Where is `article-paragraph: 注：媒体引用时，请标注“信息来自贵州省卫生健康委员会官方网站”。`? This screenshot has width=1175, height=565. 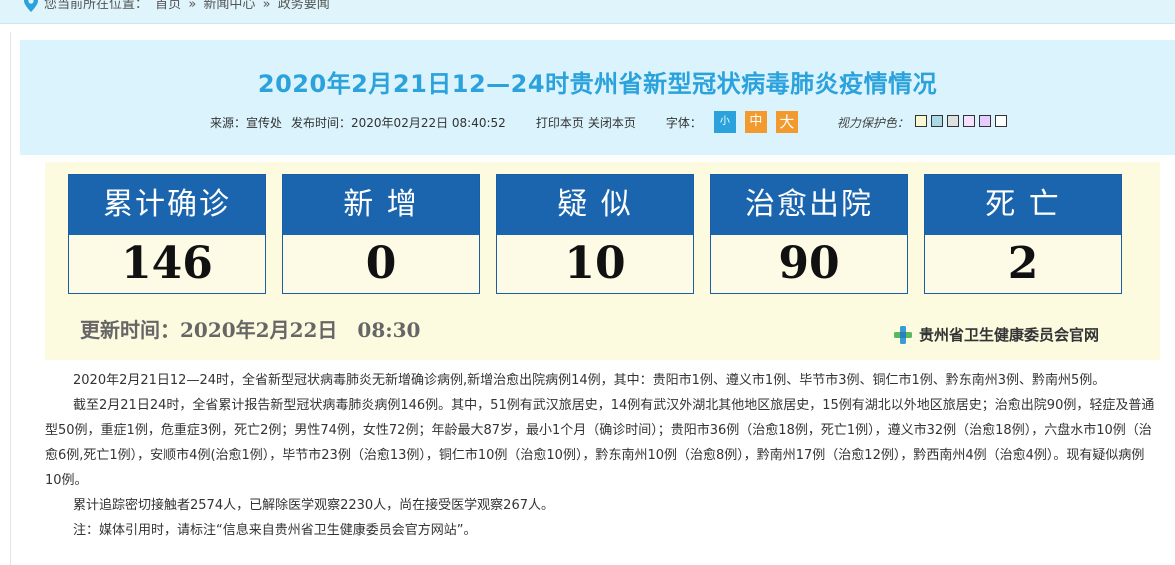
article-paragraph: 注：媒体引用时，请标注“信息来自贵州省卫生健康委员会官方网站”。 is located at coordinates (275, 530).